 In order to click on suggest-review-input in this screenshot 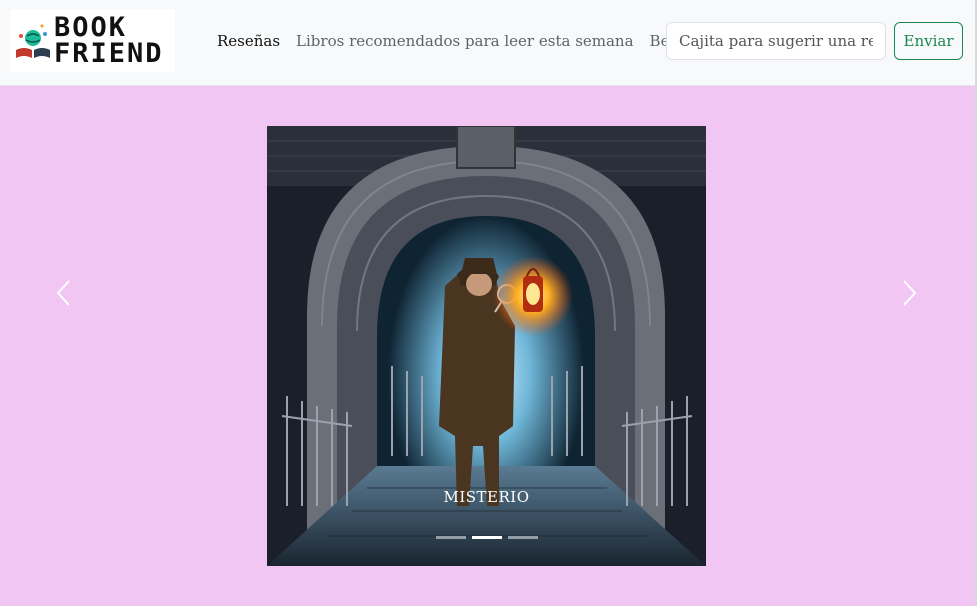, I will do `click(776, 41)`.